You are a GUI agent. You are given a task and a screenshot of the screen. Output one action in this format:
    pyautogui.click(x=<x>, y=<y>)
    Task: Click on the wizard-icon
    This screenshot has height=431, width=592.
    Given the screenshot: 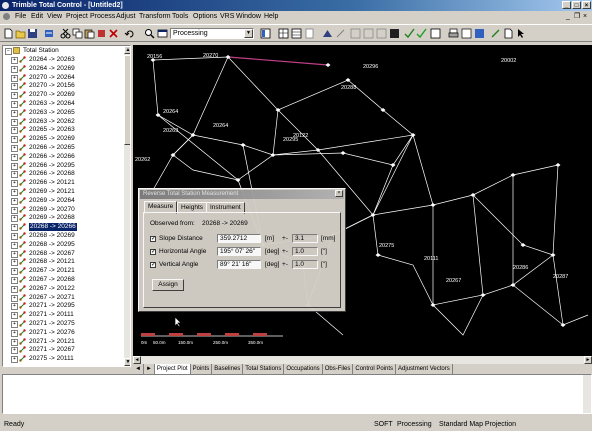 What is the action you would take?
    pyautogui.click(x=495, y=33)
    